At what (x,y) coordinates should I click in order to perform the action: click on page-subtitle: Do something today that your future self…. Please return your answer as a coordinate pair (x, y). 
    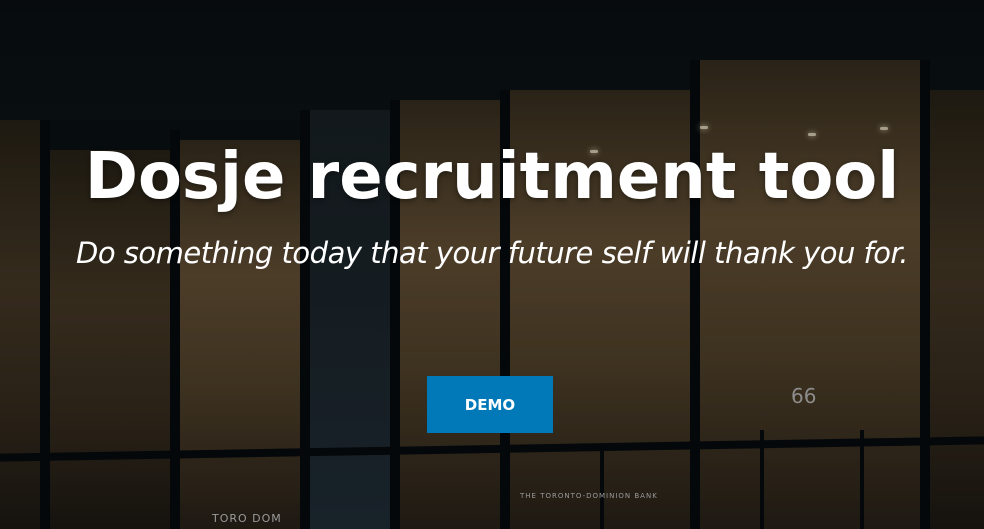
    Looking at the image, I should click on (492, 253).